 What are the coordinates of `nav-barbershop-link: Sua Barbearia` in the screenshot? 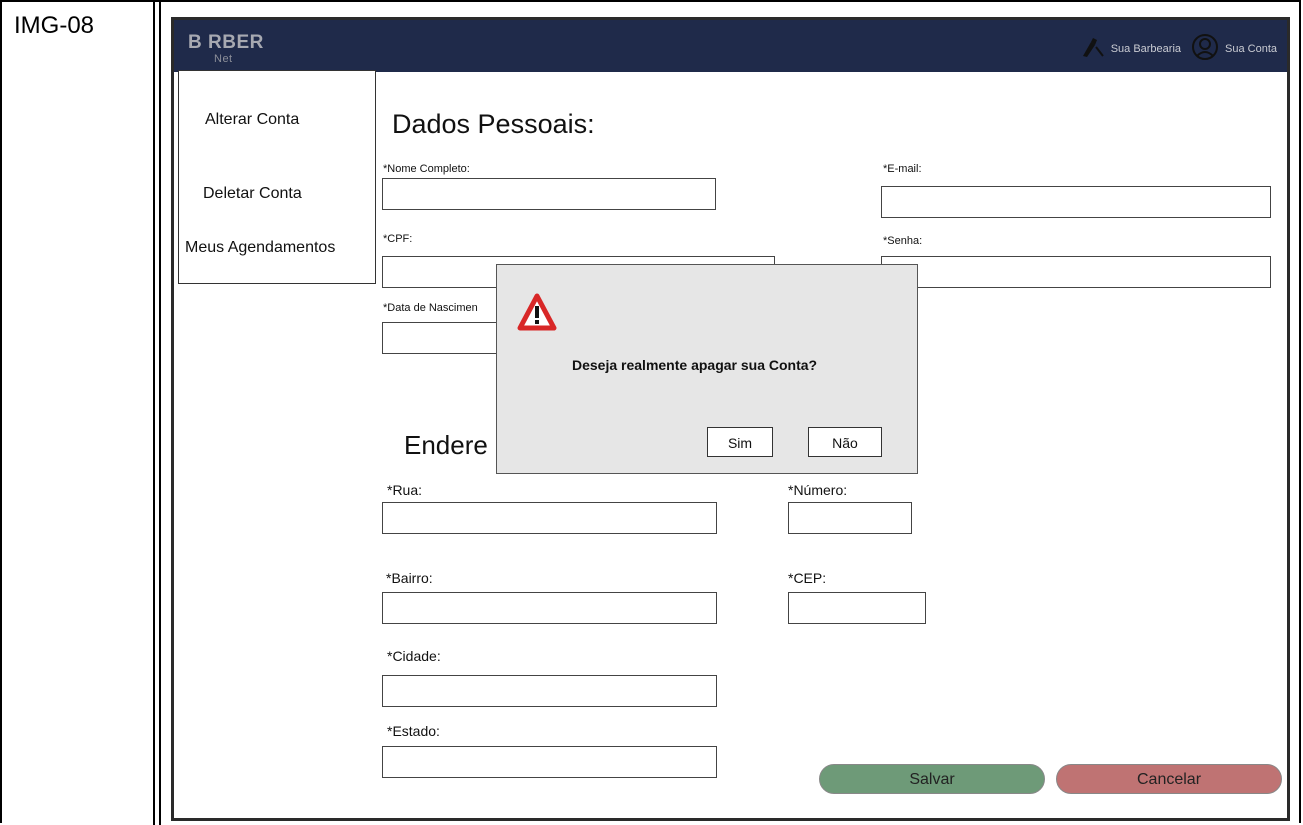 It's located at (1130, 48).